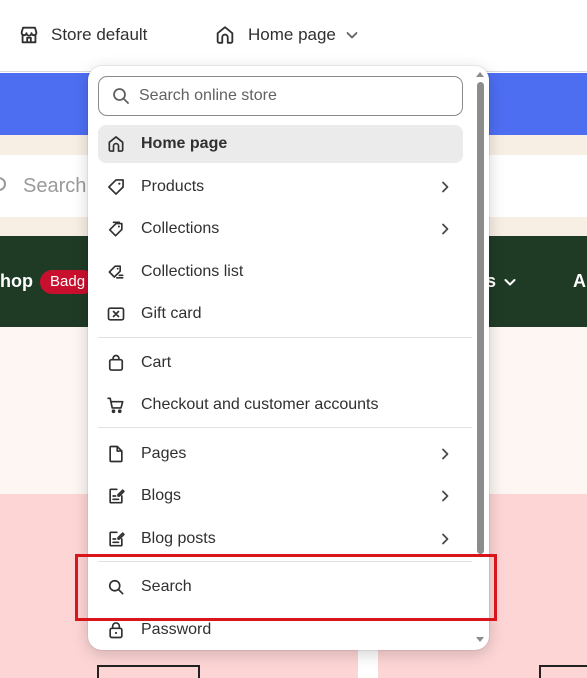 The image size is (587, 678). I want to click on highlight-box, so click(286, 587).